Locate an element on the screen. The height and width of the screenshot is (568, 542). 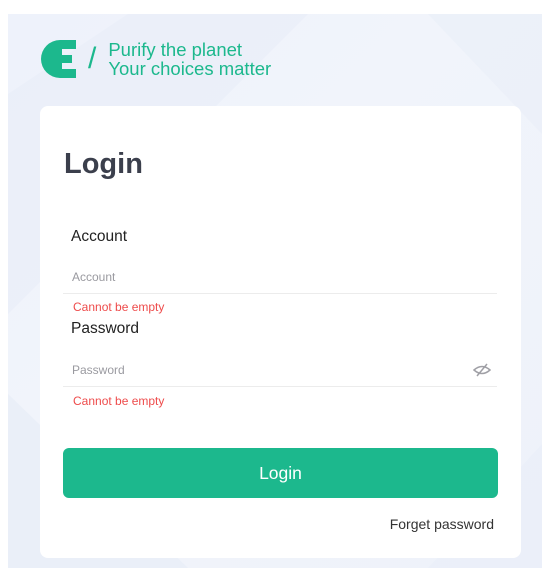
brand-header: / Purify the planet Your choices matter is located at coordinates (155, 59).